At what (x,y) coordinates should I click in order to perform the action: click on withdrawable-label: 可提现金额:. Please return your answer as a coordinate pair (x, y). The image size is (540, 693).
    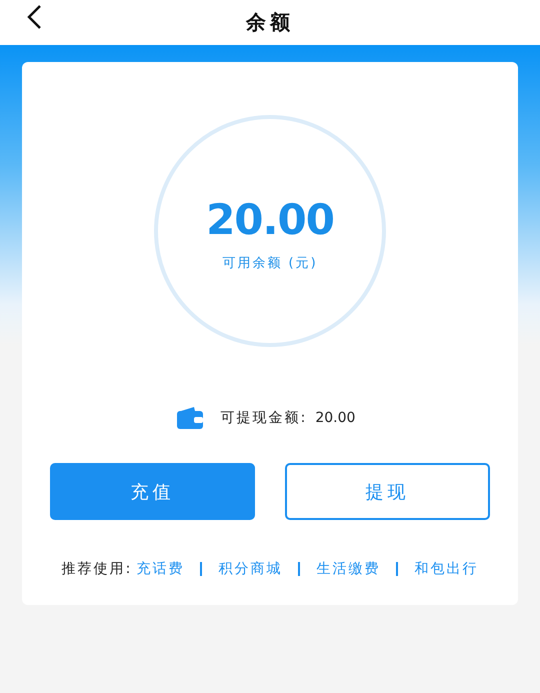
    Looking at the image, I should click on (264, 418).